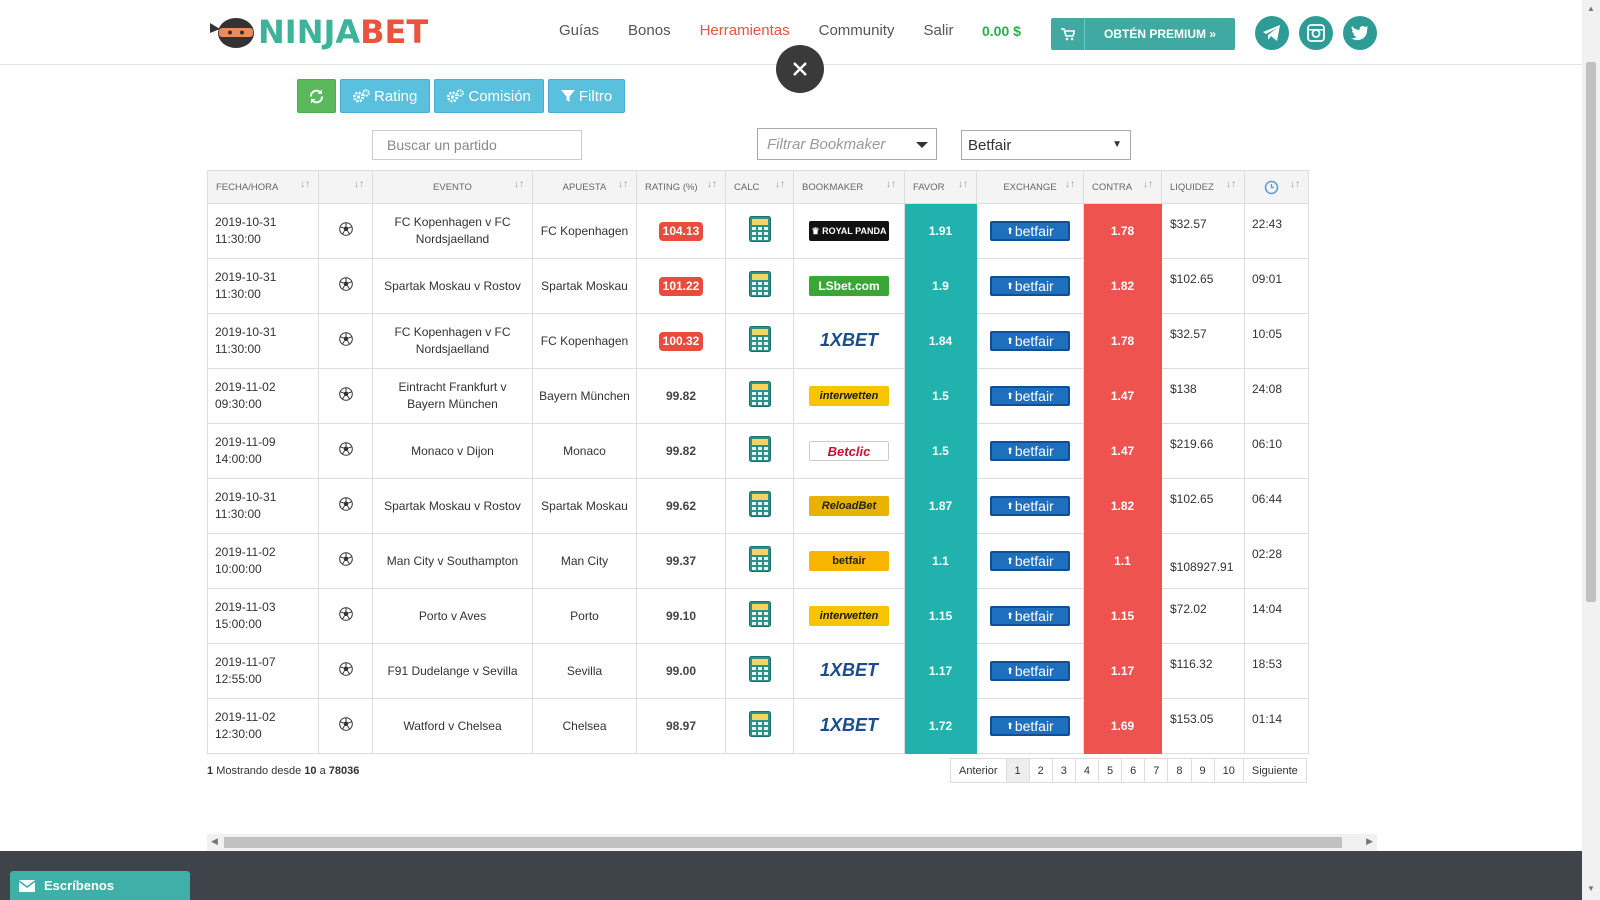 Image resolution: width=1600 pixels, height=900 pixels. I want to click on event-cell: Porto v Aves, so click(452, 616).